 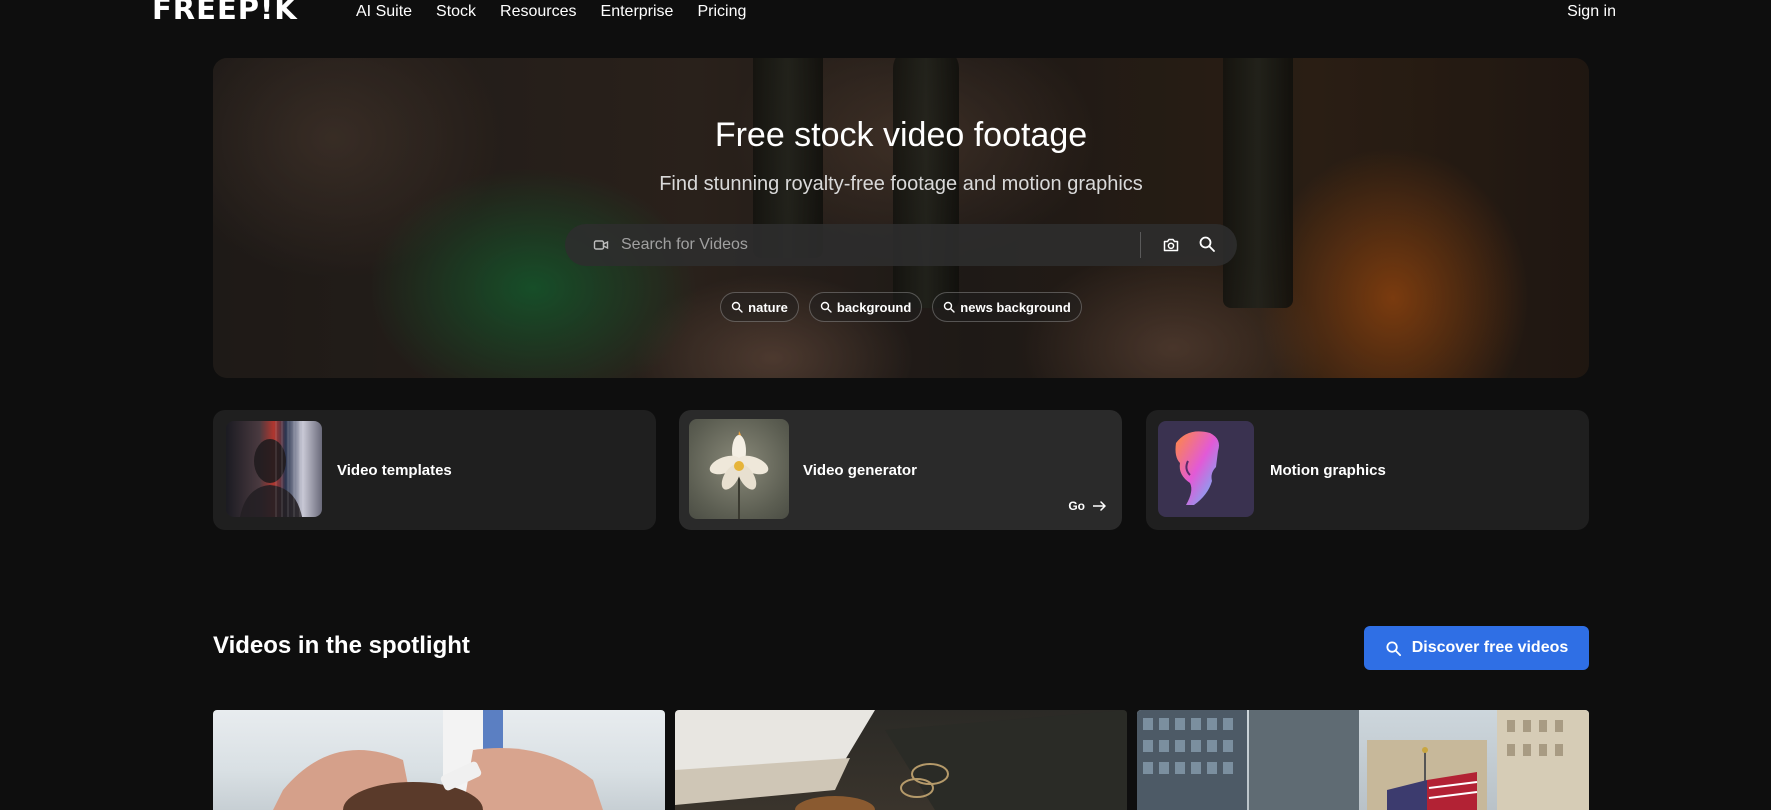 What do you see at coordinates (1591, 12) in the screenshot?
I see `sign-in-link: Sign in` at bounding box center [1591, 12].